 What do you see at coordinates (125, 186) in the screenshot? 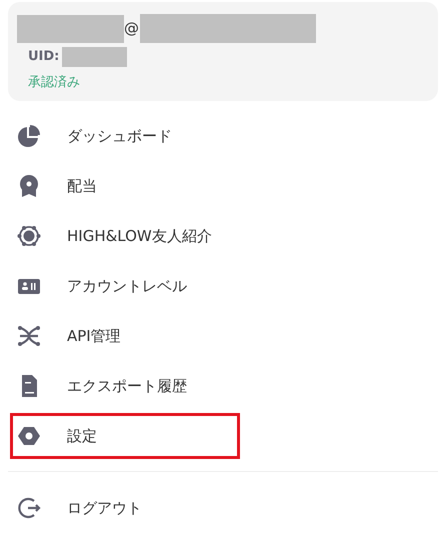
I see `menu-item: 配当` at bounding box center [125, 186].